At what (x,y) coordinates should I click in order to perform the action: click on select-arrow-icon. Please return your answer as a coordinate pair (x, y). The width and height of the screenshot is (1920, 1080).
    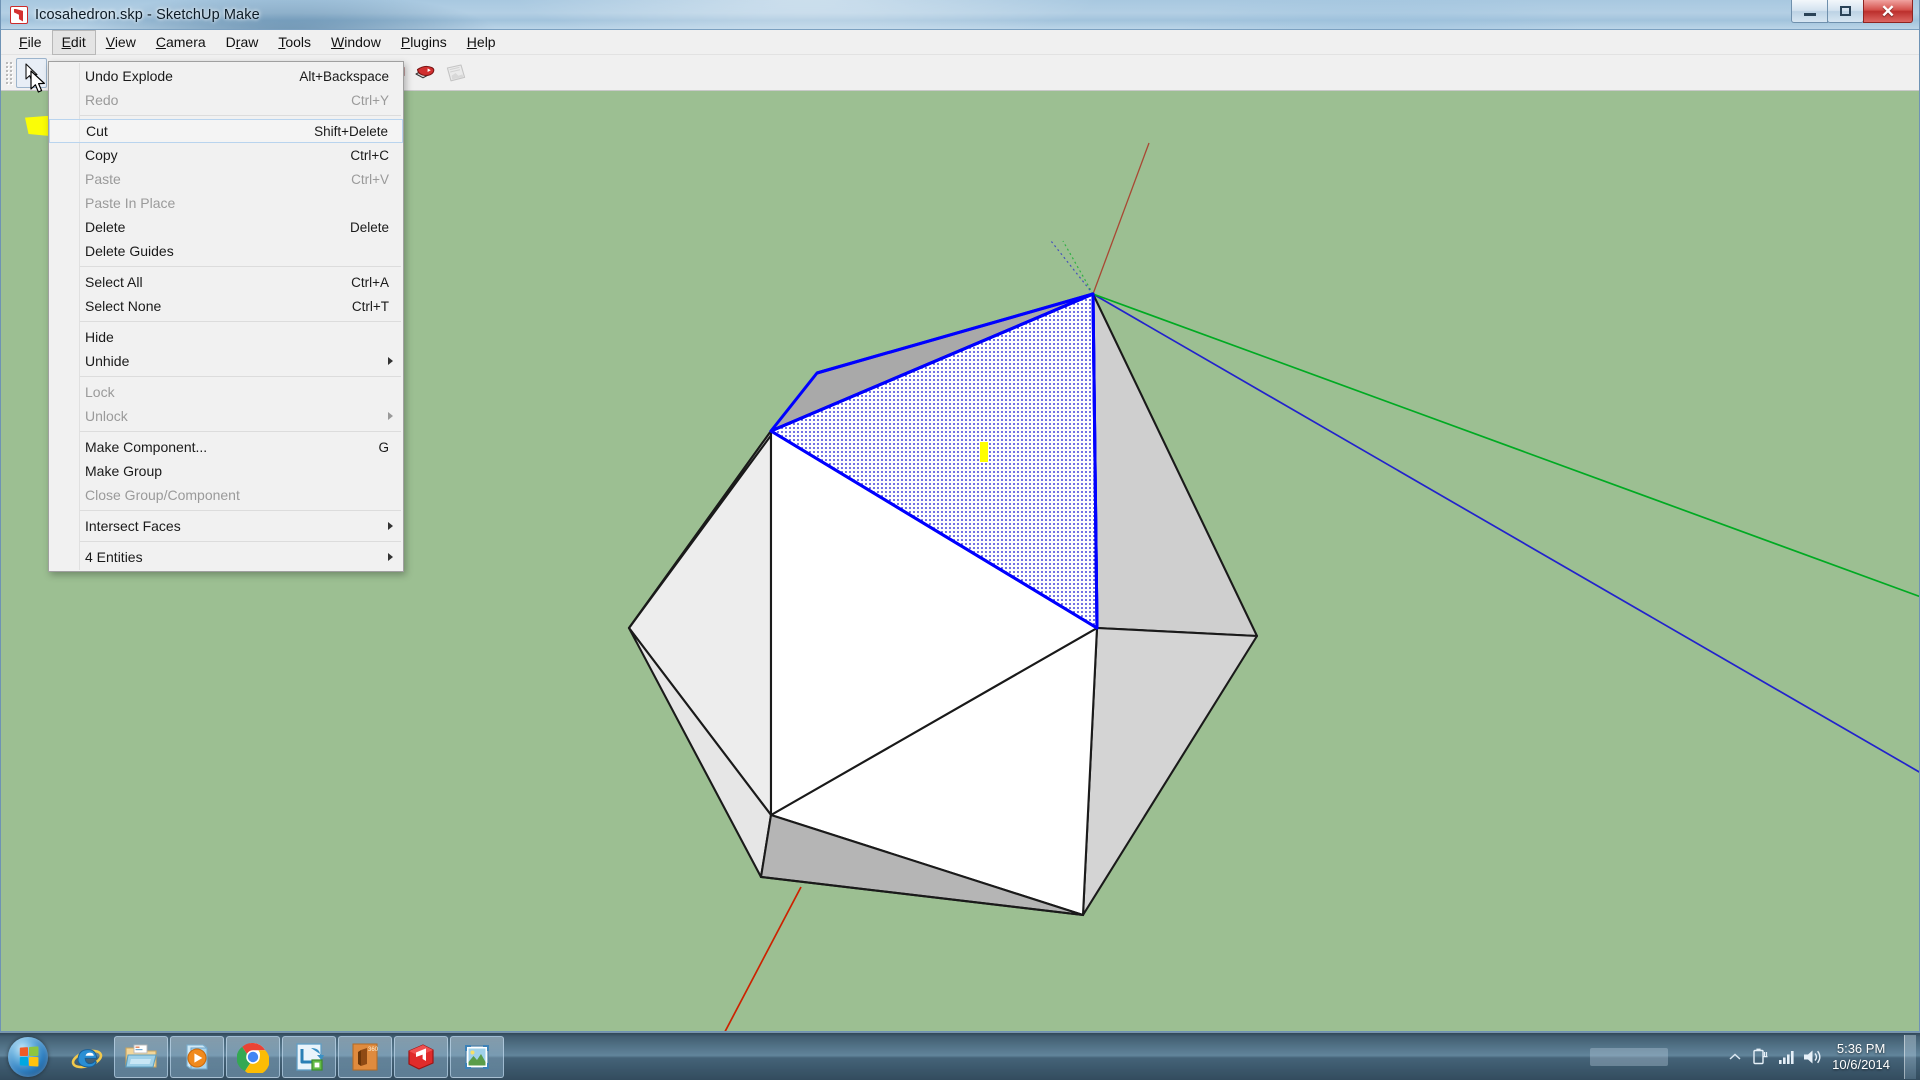
    Looking at the image, I should click on (31, 72).